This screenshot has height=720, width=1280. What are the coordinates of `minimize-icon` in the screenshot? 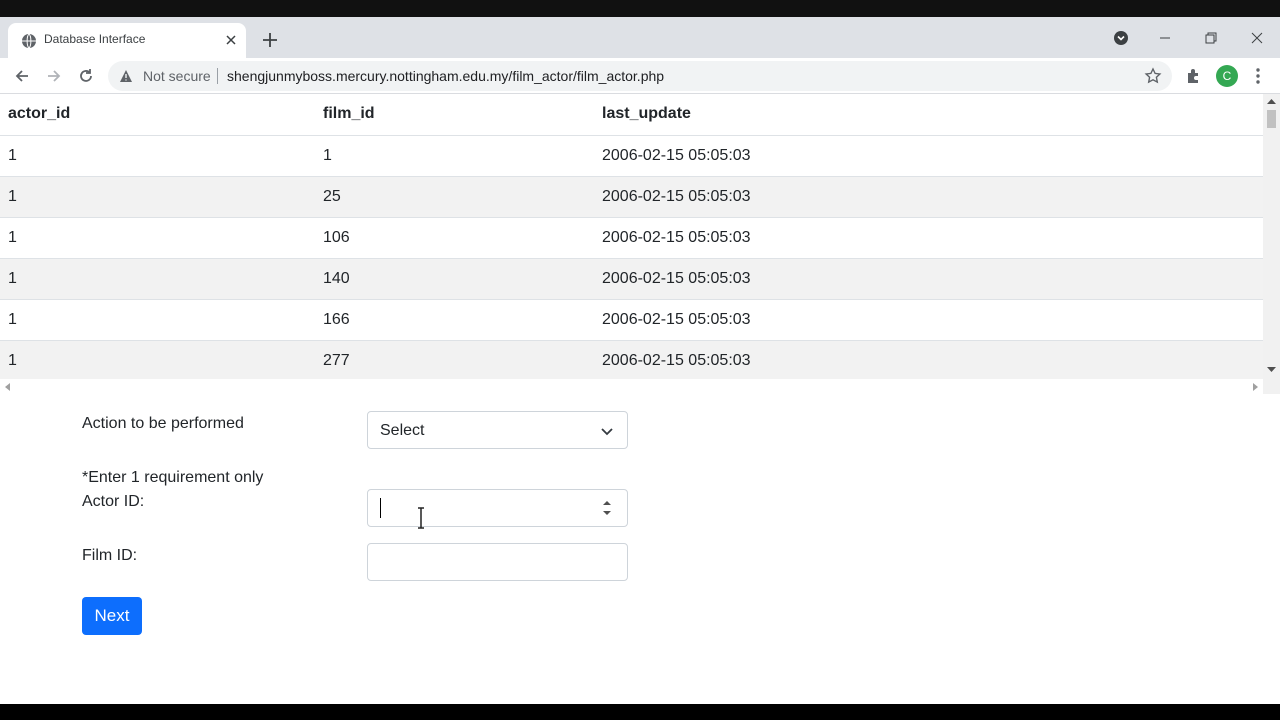 It's located at (1165, 38).